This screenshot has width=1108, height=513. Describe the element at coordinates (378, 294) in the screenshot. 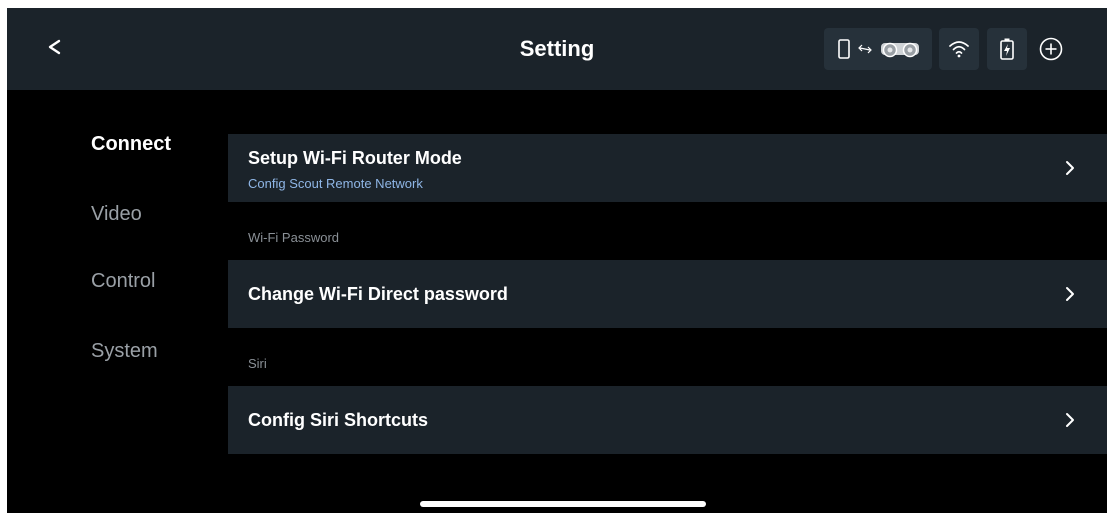

I see `row-title: Change Wi-Fi Direct password` at that location.